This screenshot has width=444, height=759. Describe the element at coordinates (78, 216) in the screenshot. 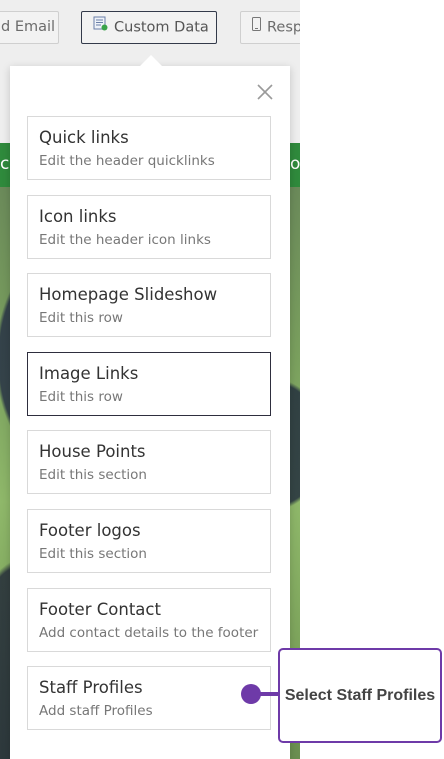

I see `menu-item-title: Icon links` at that location.